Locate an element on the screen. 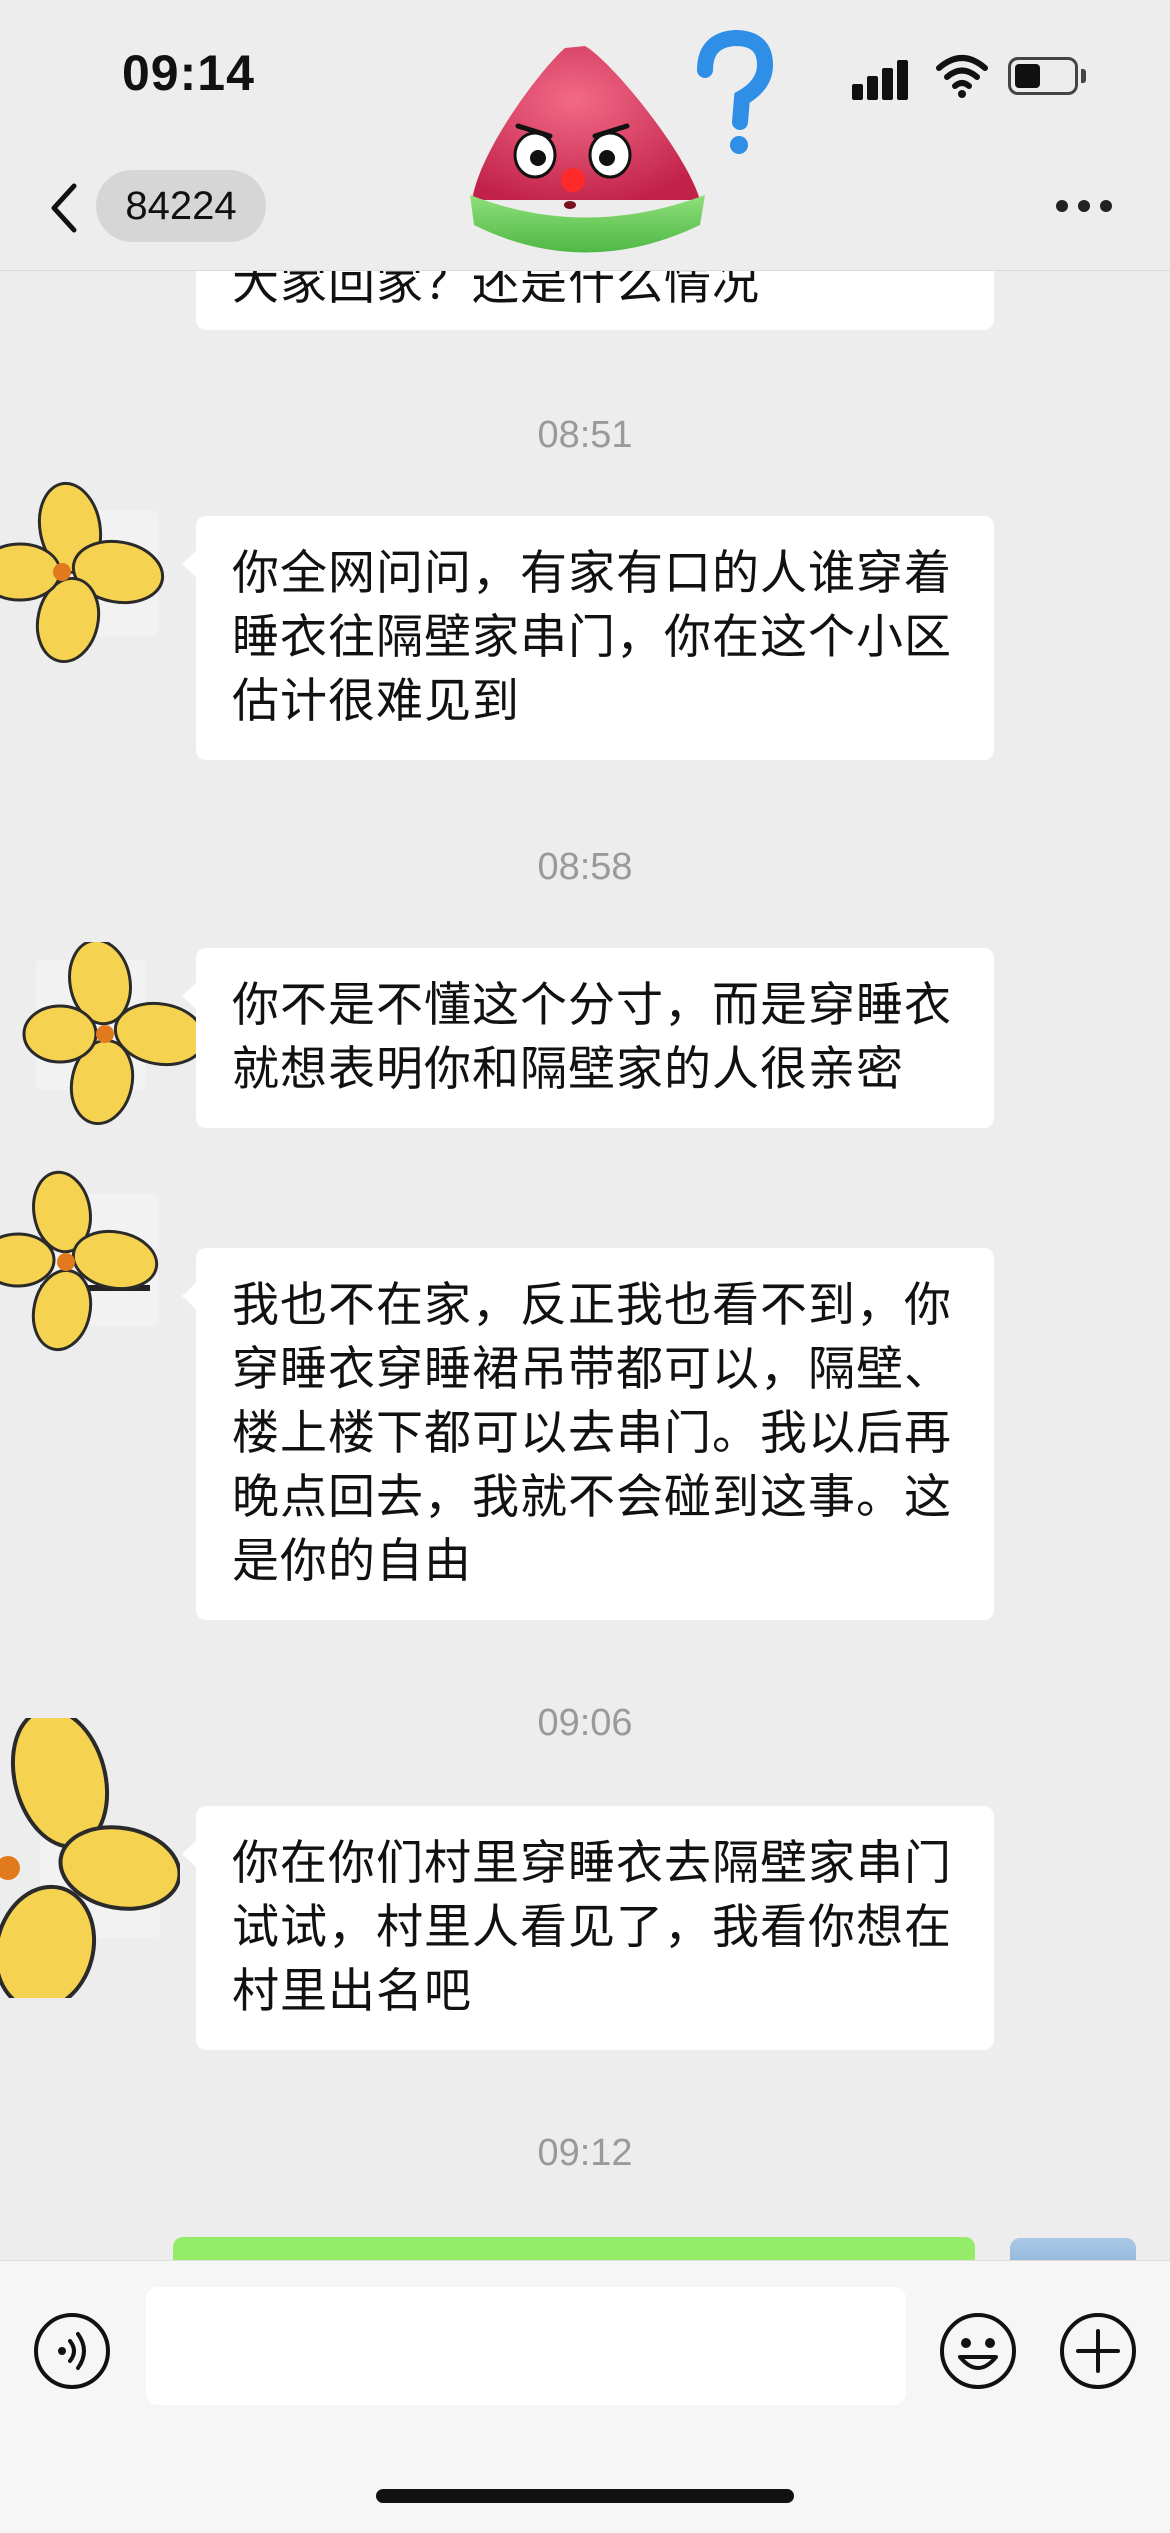 This screenshot has width=1170, height=2533. message-text: 你不是不懂这个分寸，而是穿睡衣就想表明你和隔壁家的人很亲密 is located at coordinates (592, 1037).